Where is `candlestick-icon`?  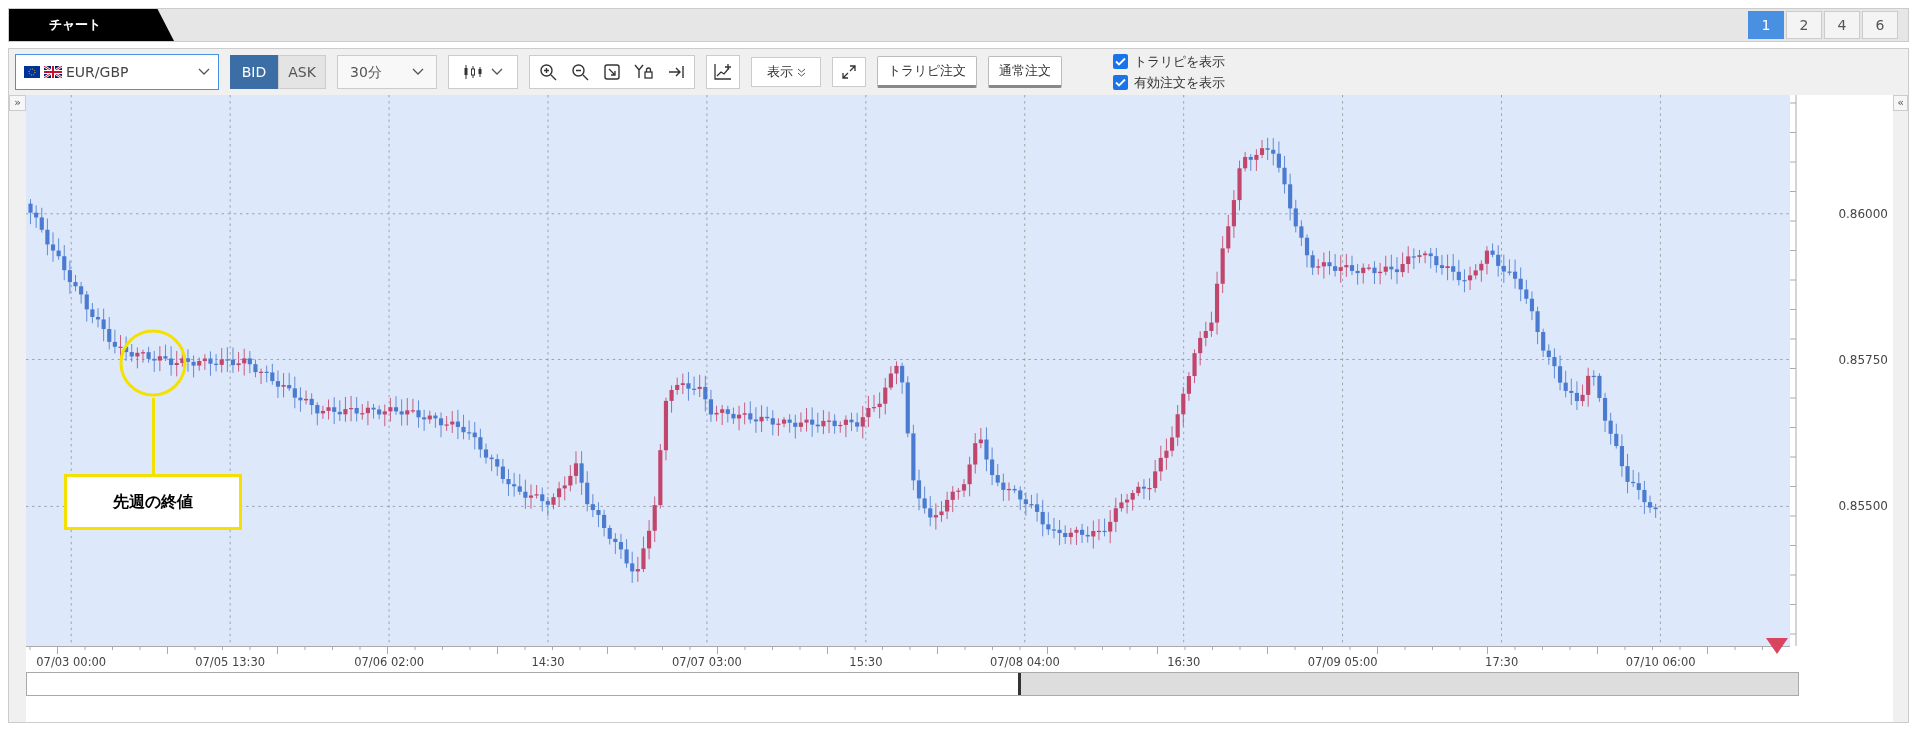 candlestick-icon is located at coordinates (473, 72).